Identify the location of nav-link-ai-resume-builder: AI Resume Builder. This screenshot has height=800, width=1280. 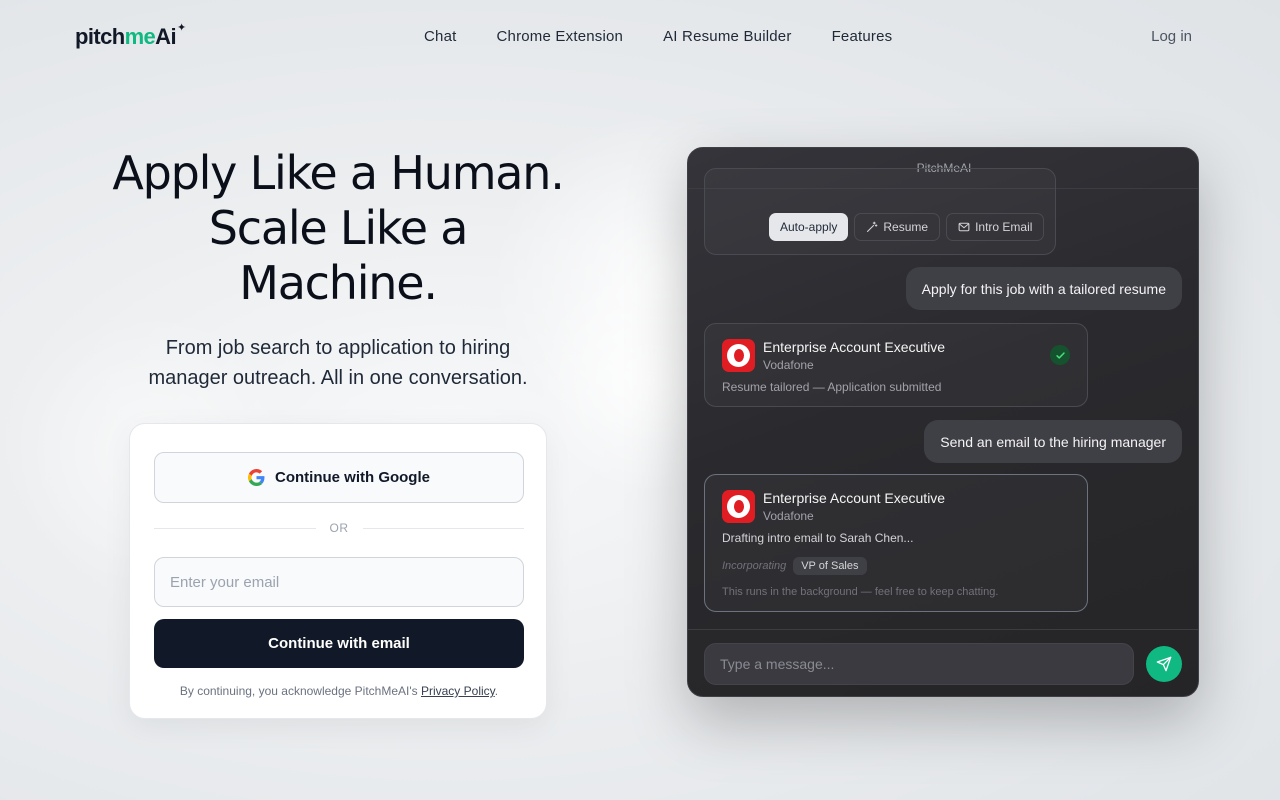
(727, 36).